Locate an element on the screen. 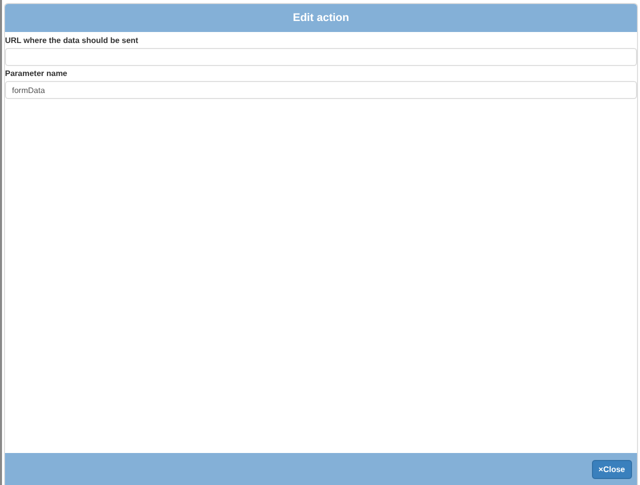 This screenshot has height=485, width=640. input-field: formData is located at coordinates (321, 90).